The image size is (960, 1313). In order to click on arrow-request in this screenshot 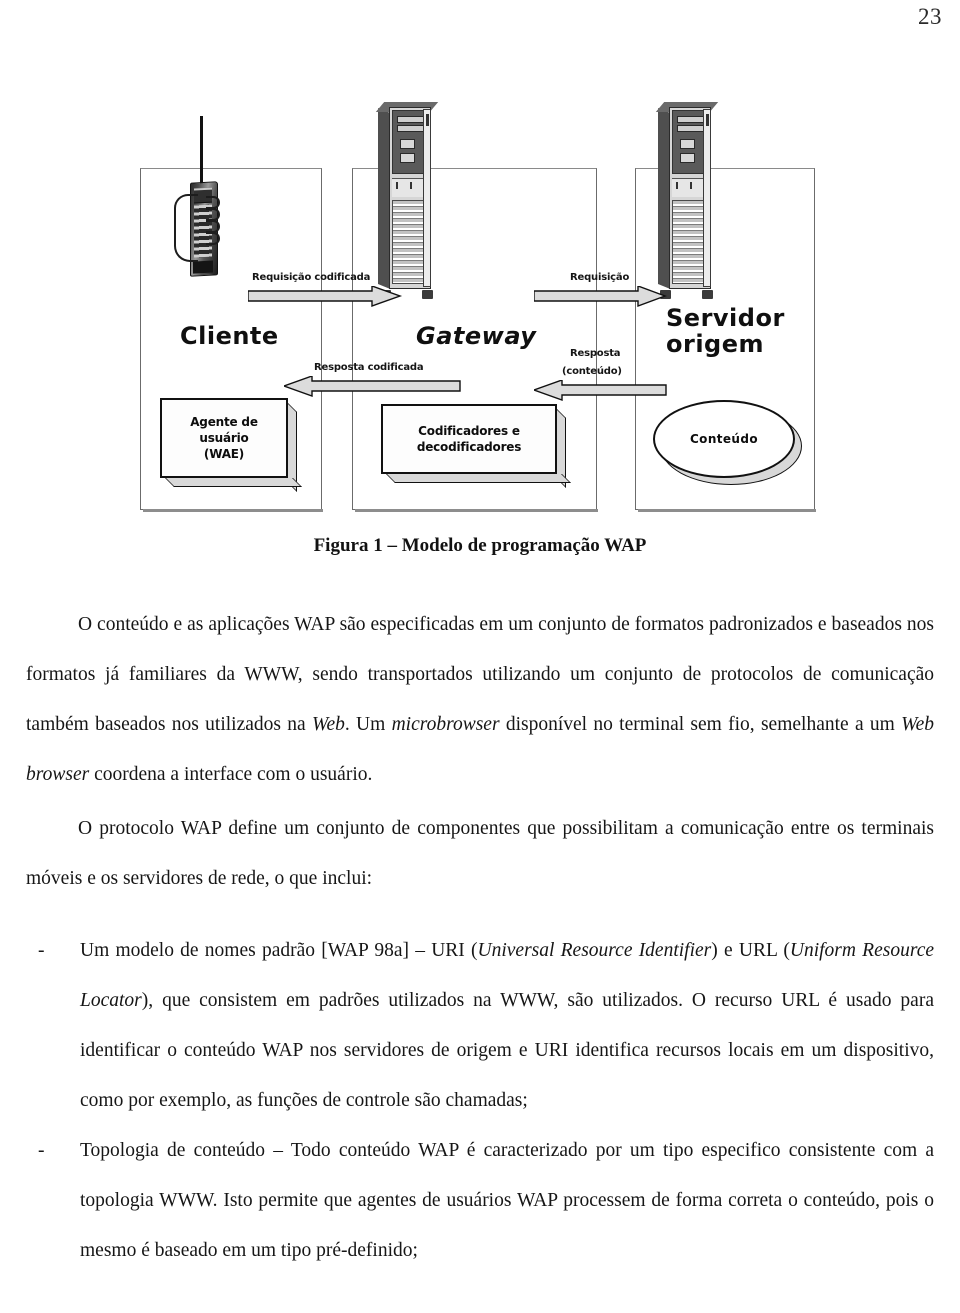, I will do `click(600, 297)`.